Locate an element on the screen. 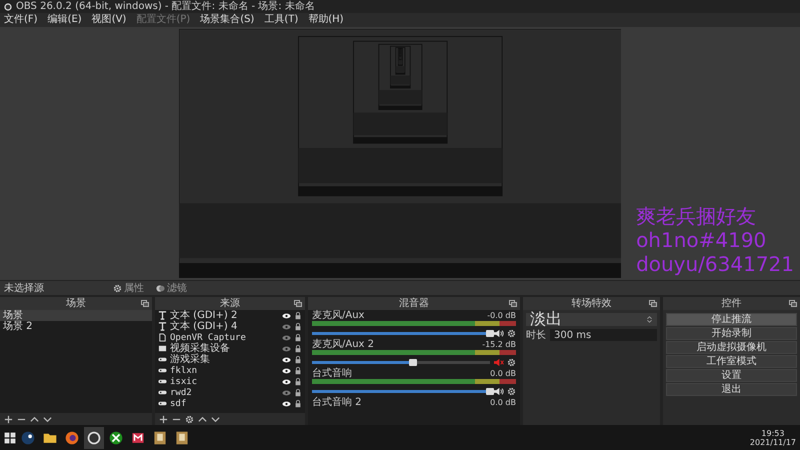  control-button: 开始录制 is located at coordinates (731, 333).